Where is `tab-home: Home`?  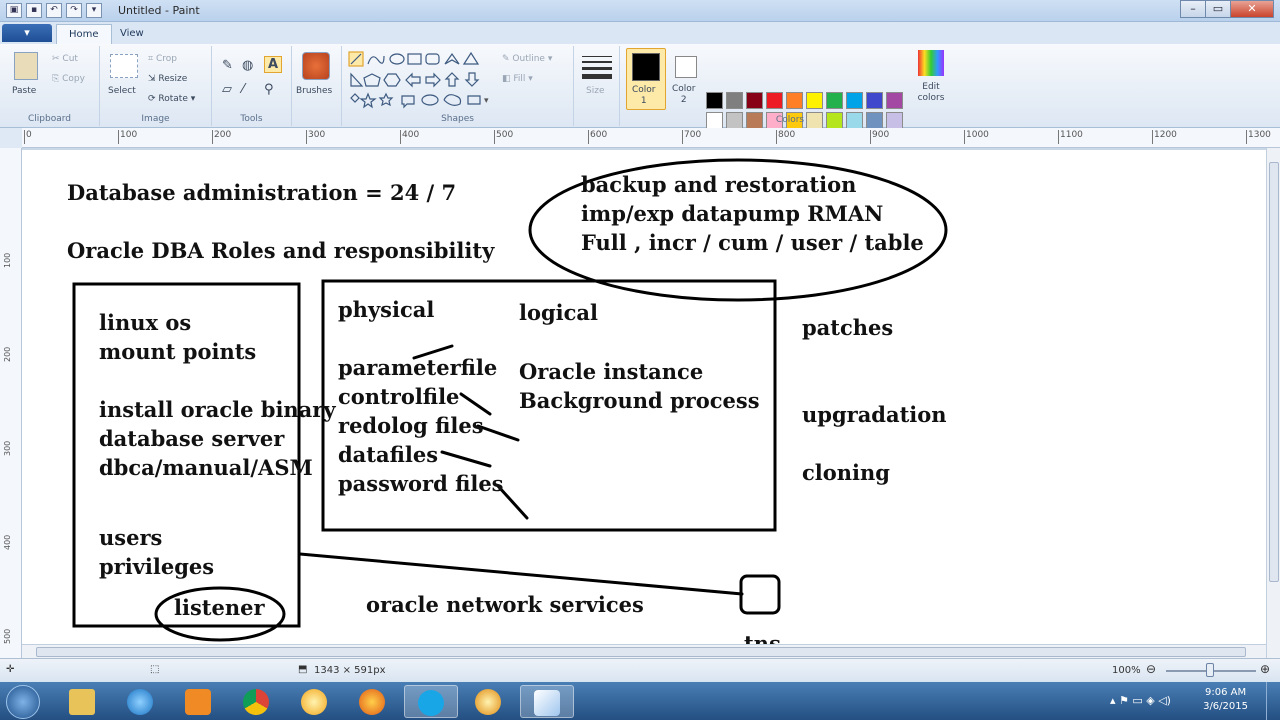 tab-home: Home is located at coordinates (84, 34).